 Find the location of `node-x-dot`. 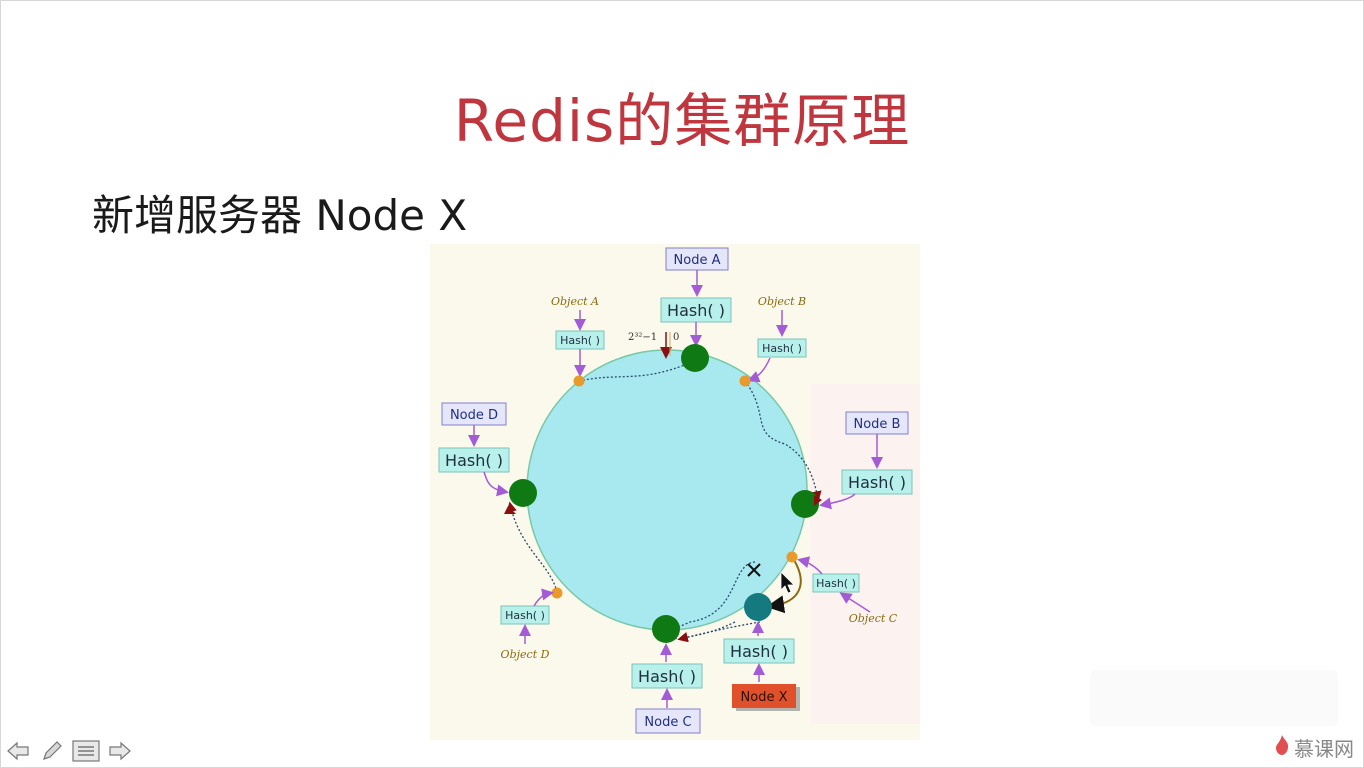

node-x-dot is located at coordinates (758, 607).